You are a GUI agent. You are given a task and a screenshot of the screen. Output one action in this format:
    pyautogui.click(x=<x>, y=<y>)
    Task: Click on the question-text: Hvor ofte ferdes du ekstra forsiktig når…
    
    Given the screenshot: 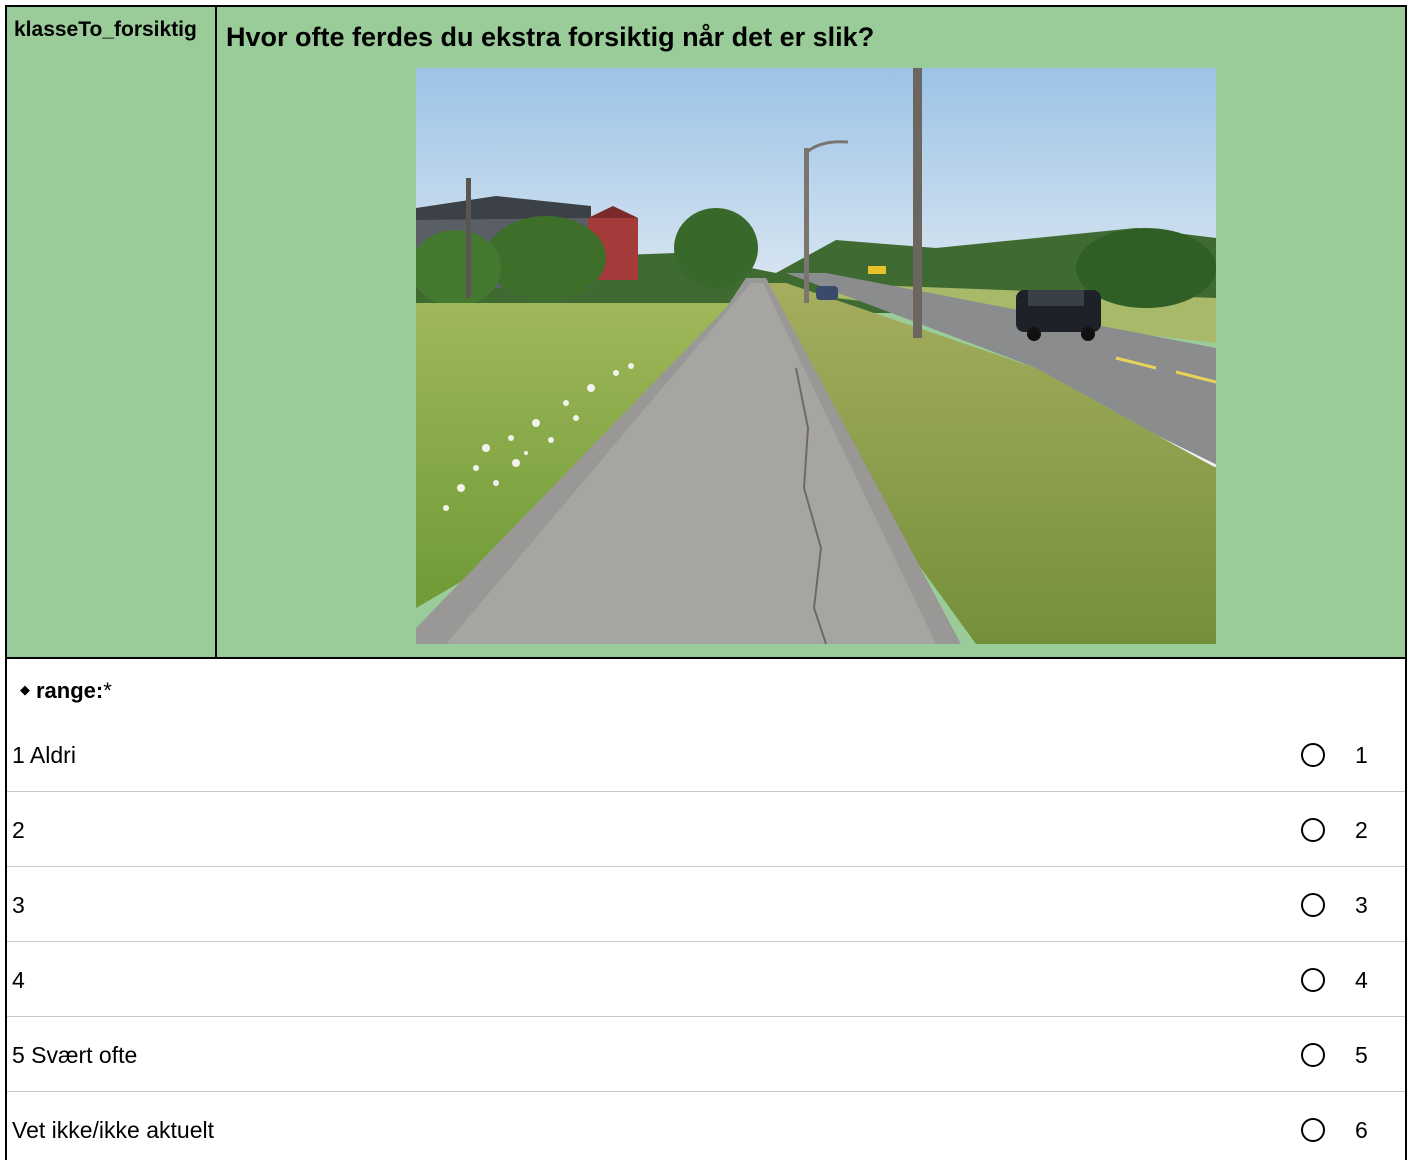 What is the action you would take?
    pyautogui.click(x=550, y=37)
    